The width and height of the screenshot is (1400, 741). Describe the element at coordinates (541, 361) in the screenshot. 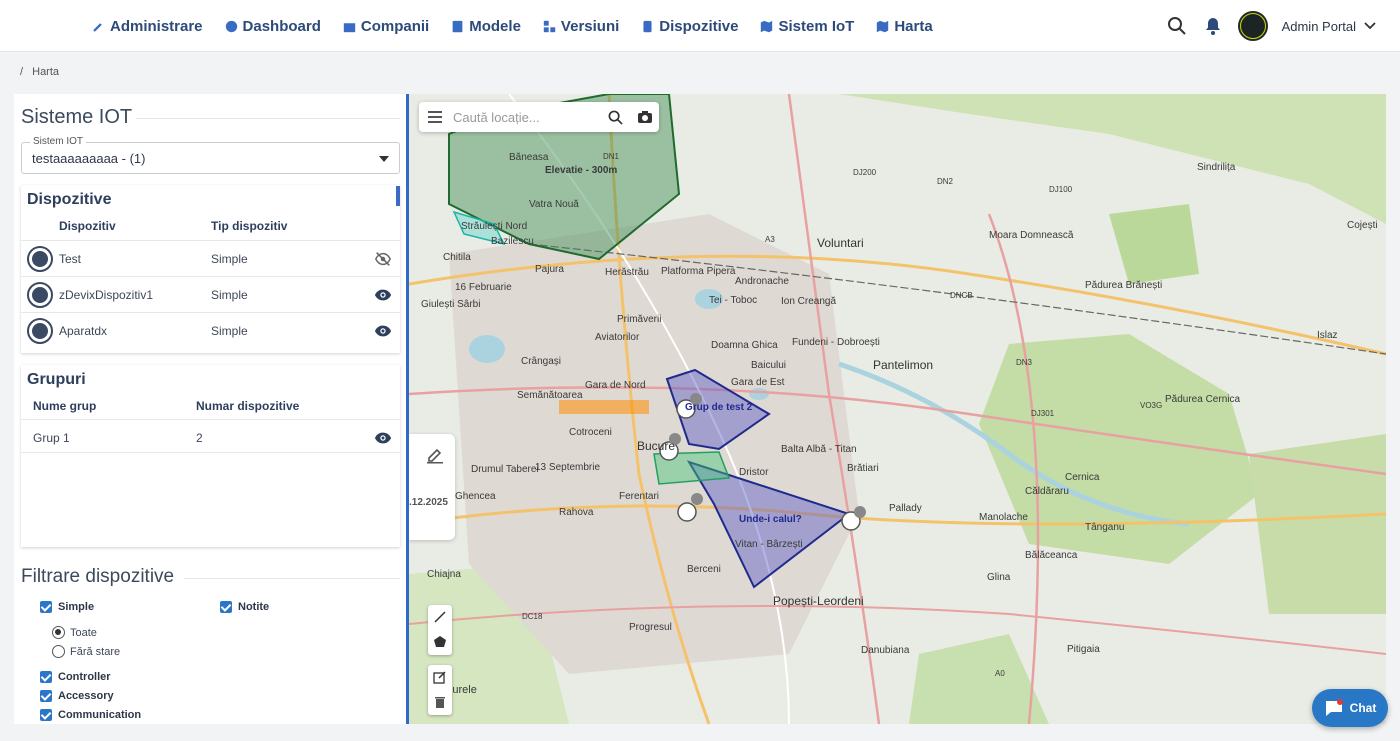

I see `map-label: Crângași` at that location.